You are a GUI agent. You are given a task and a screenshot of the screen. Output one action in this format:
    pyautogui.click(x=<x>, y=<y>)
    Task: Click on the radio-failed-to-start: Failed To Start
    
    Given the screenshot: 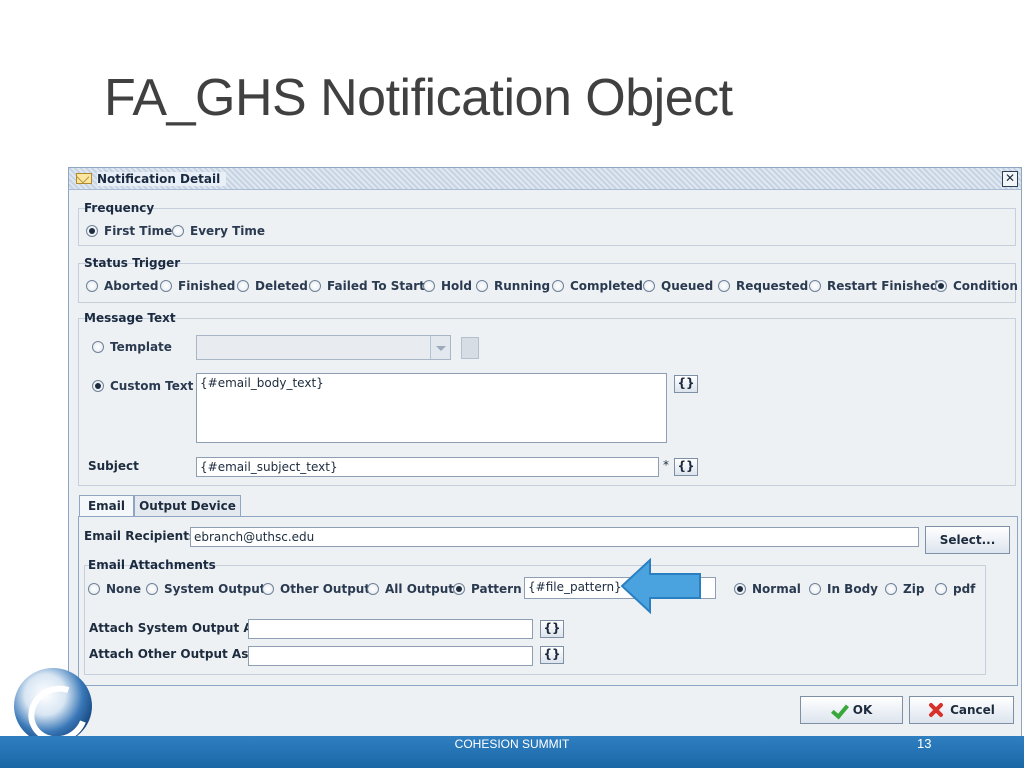 What is the action you would take?
    pyautogui.click(x=367, y=286)
    